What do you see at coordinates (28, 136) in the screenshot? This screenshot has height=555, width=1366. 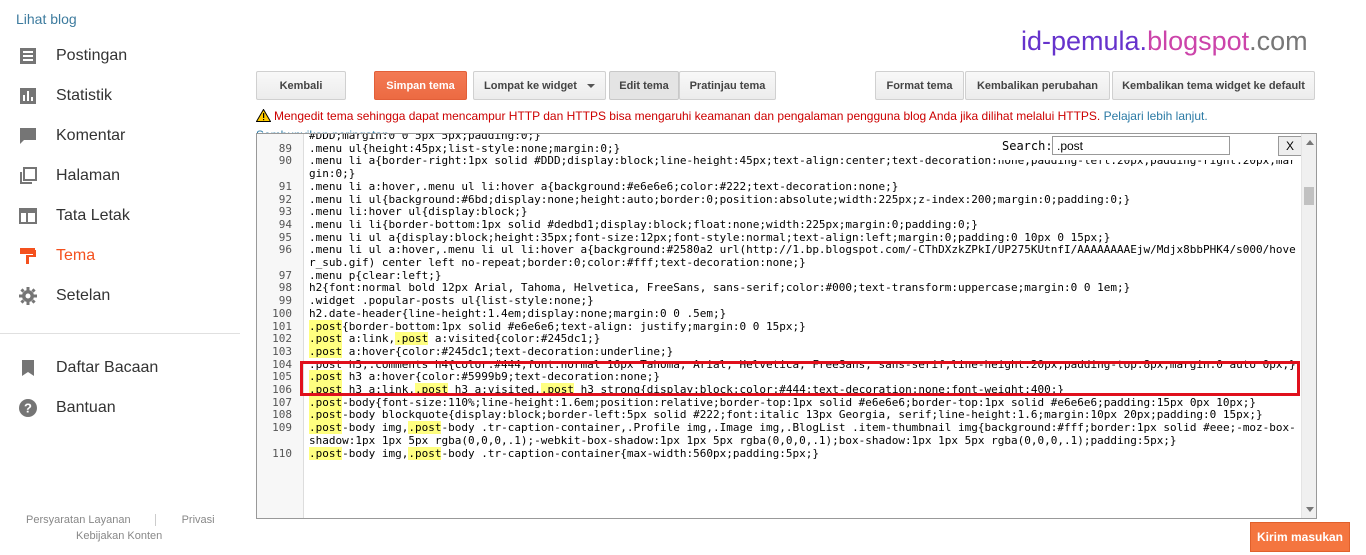 I see `comments-icon` at bounding box center [28, 136].